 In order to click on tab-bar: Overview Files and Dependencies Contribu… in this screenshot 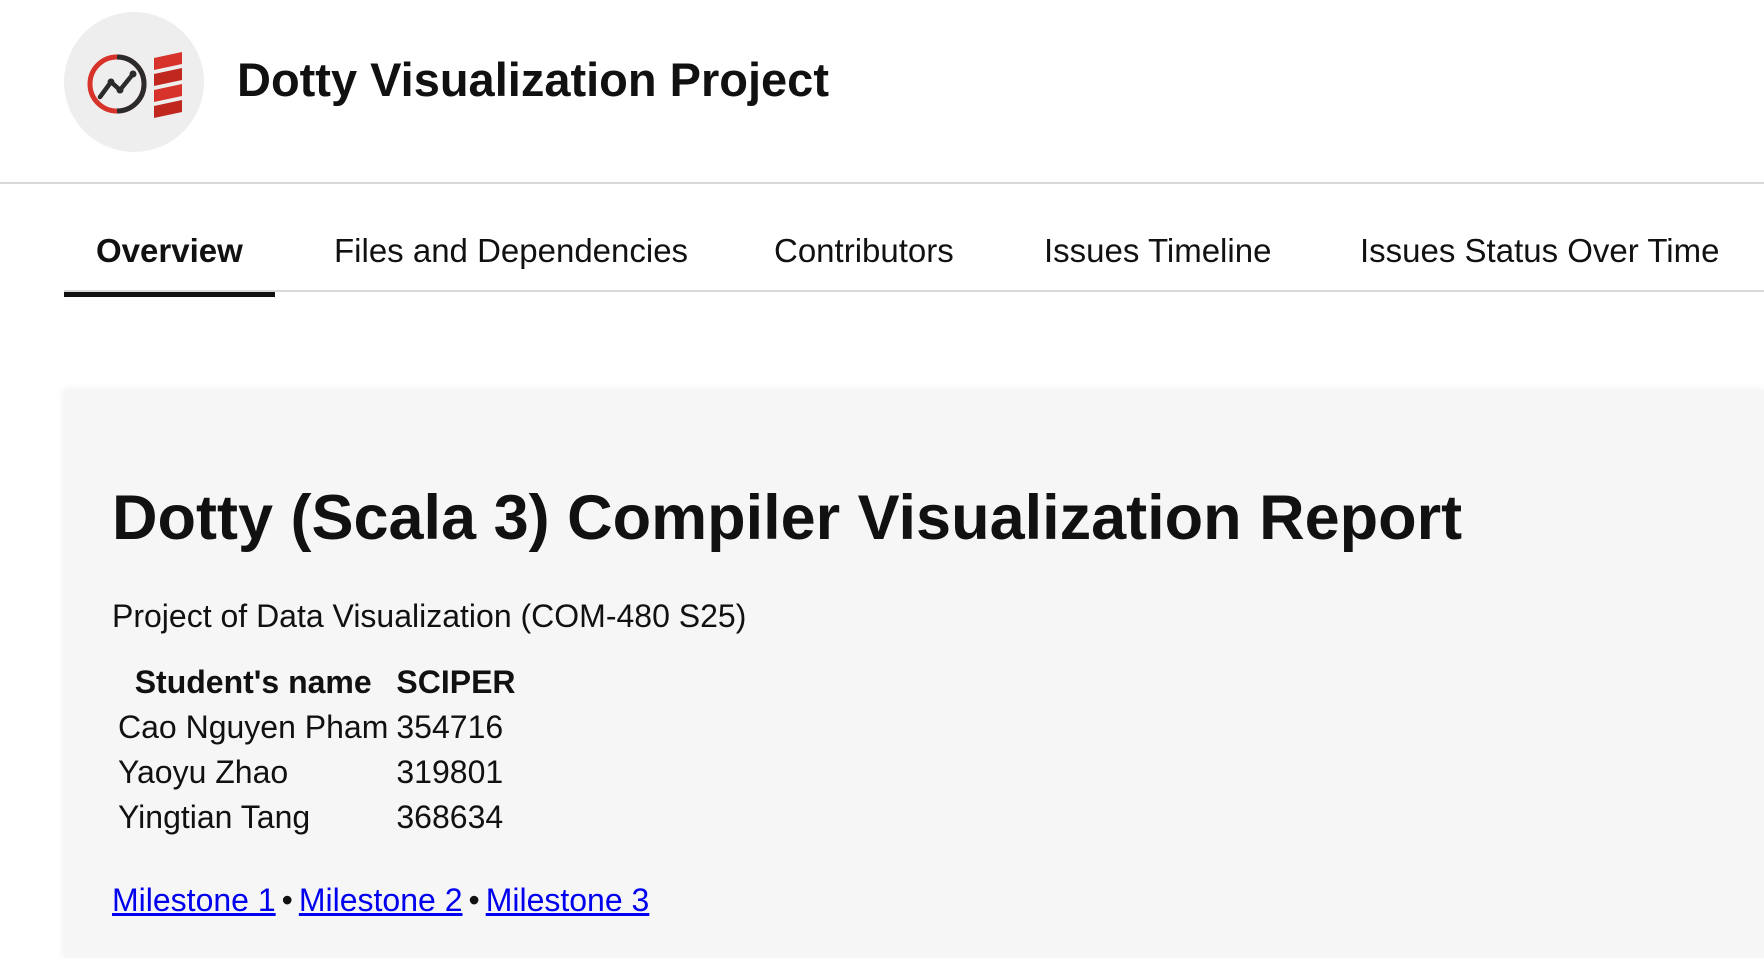, I will do `click(914, 240)`.